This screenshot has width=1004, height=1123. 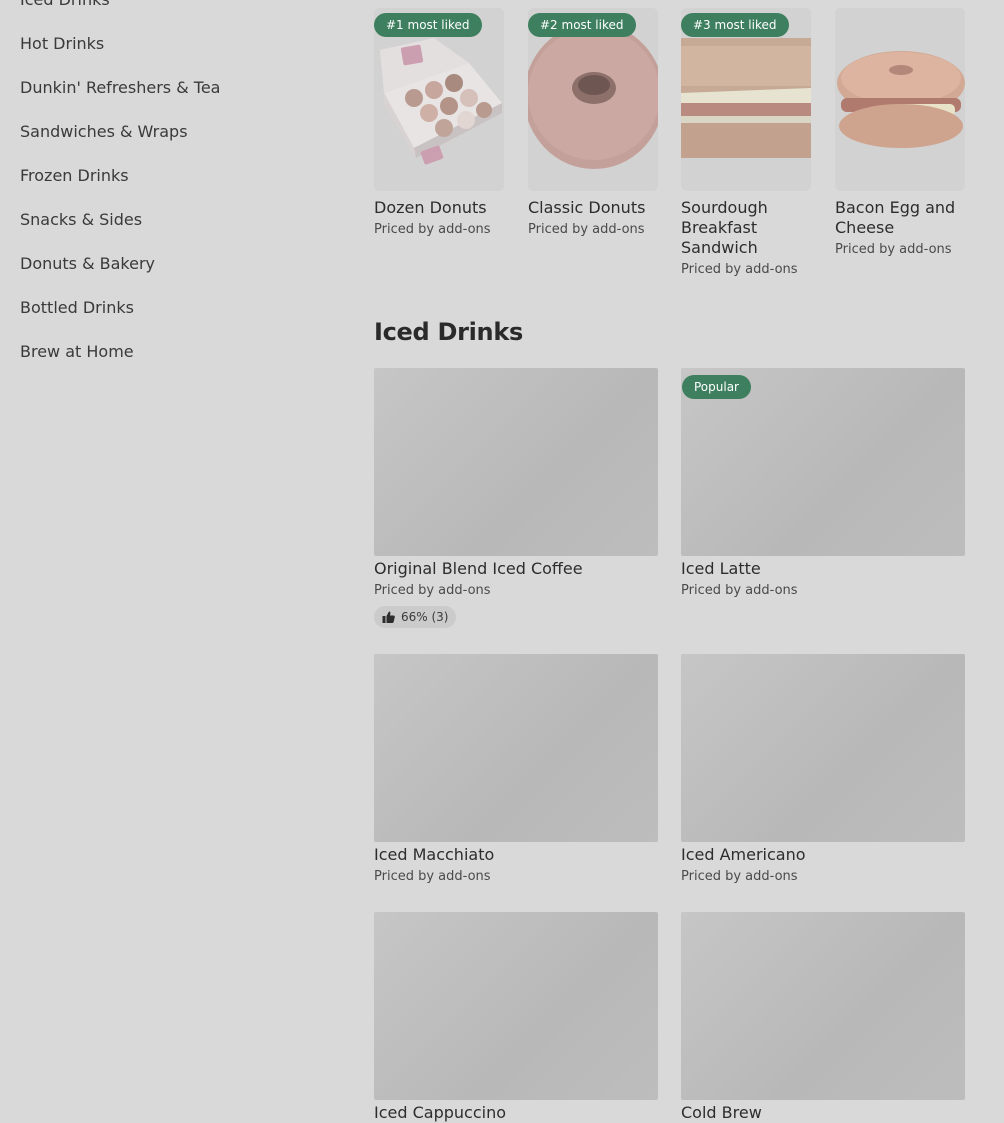 I want to click on dozen-donuts-image: #1 most liked, so click(x=439, y=99).